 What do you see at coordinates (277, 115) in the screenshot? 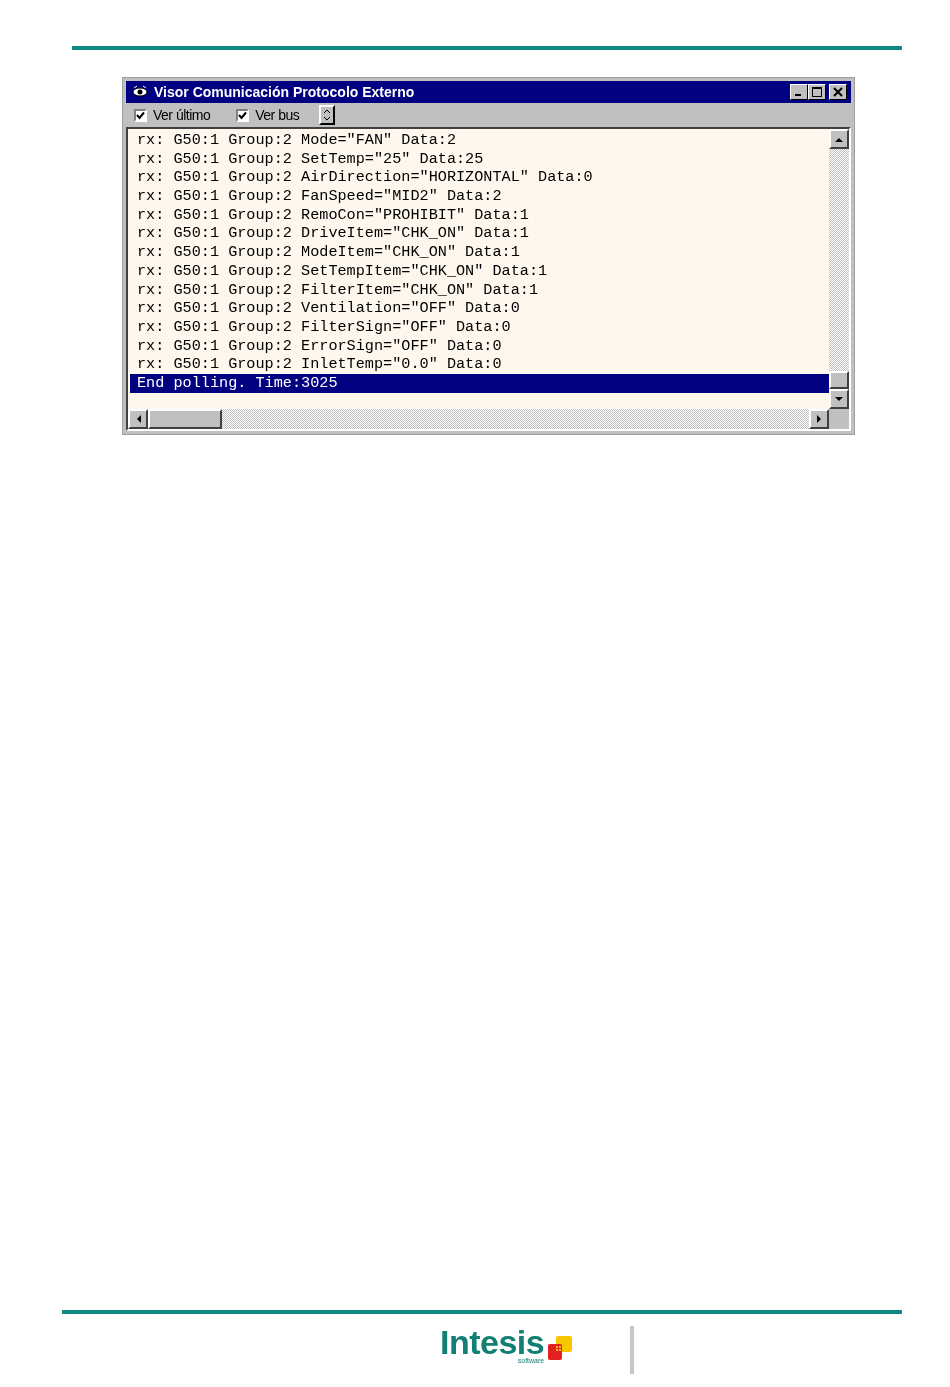
I see `checkbox-label: Ver bus` at bounding box center [277, 115].